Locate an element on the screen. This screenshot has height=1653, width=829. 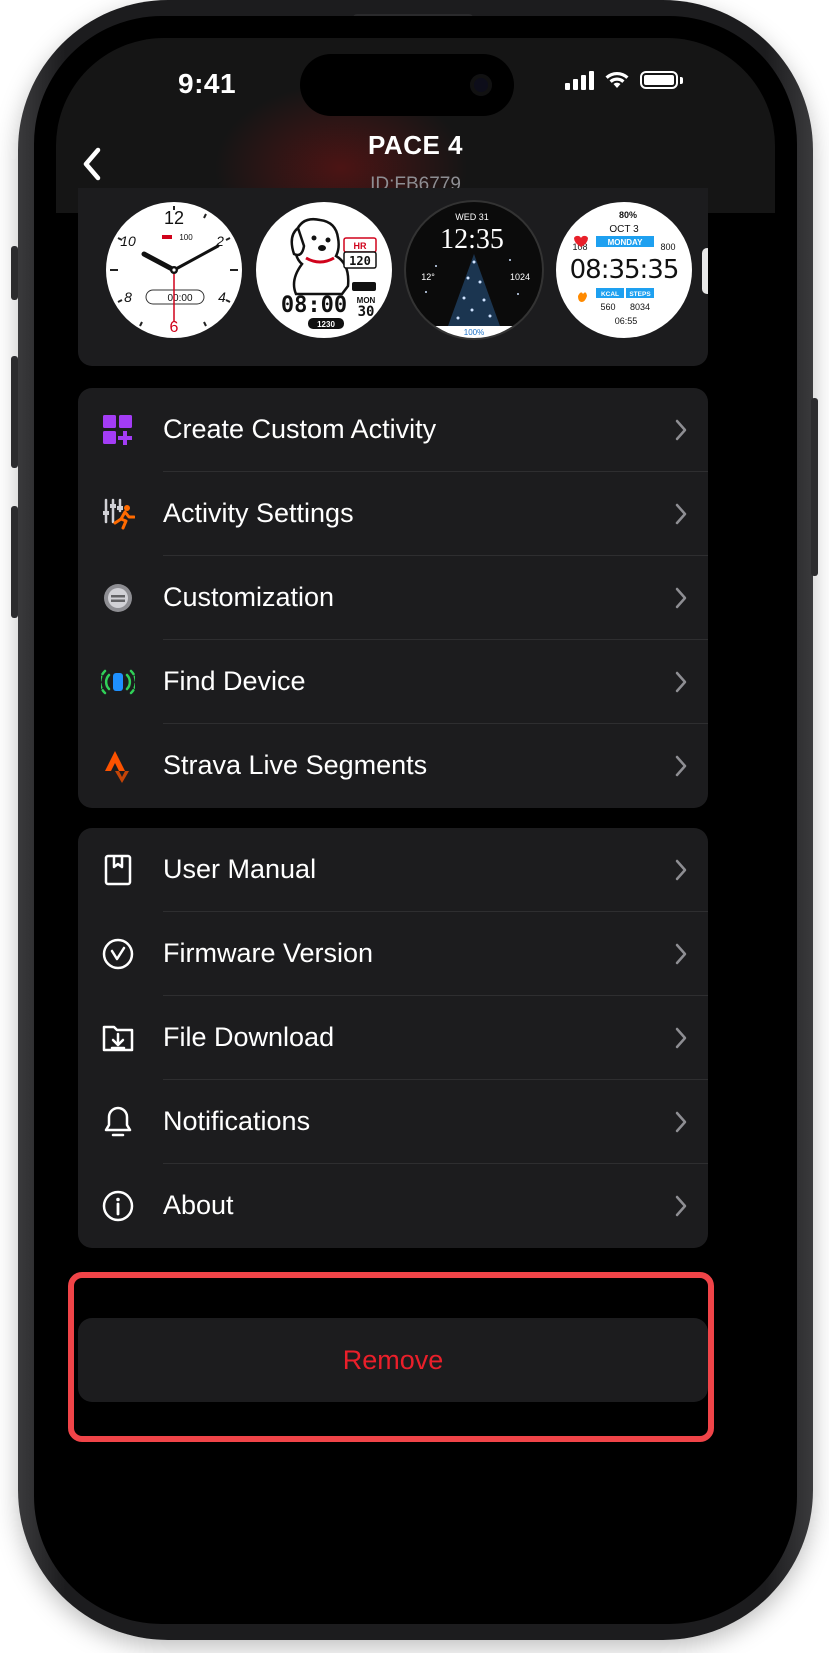
book-icon is located at coordinates (118, 870).